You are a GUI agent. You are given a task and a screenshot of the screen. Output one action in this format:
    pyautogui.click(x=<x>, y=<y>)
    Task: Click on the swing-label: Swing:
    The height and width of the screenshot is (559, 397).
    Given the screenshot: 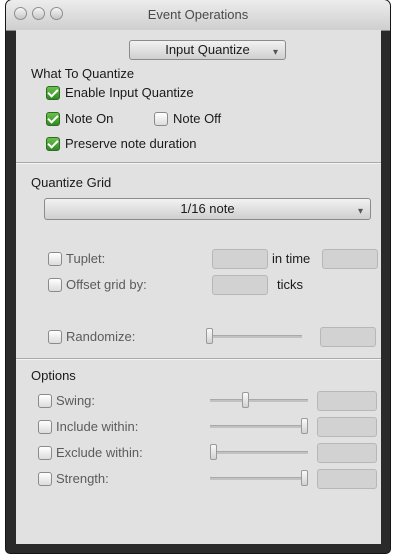 What is the action you would take?
    pyautogui.click(x=76, y=400)
    